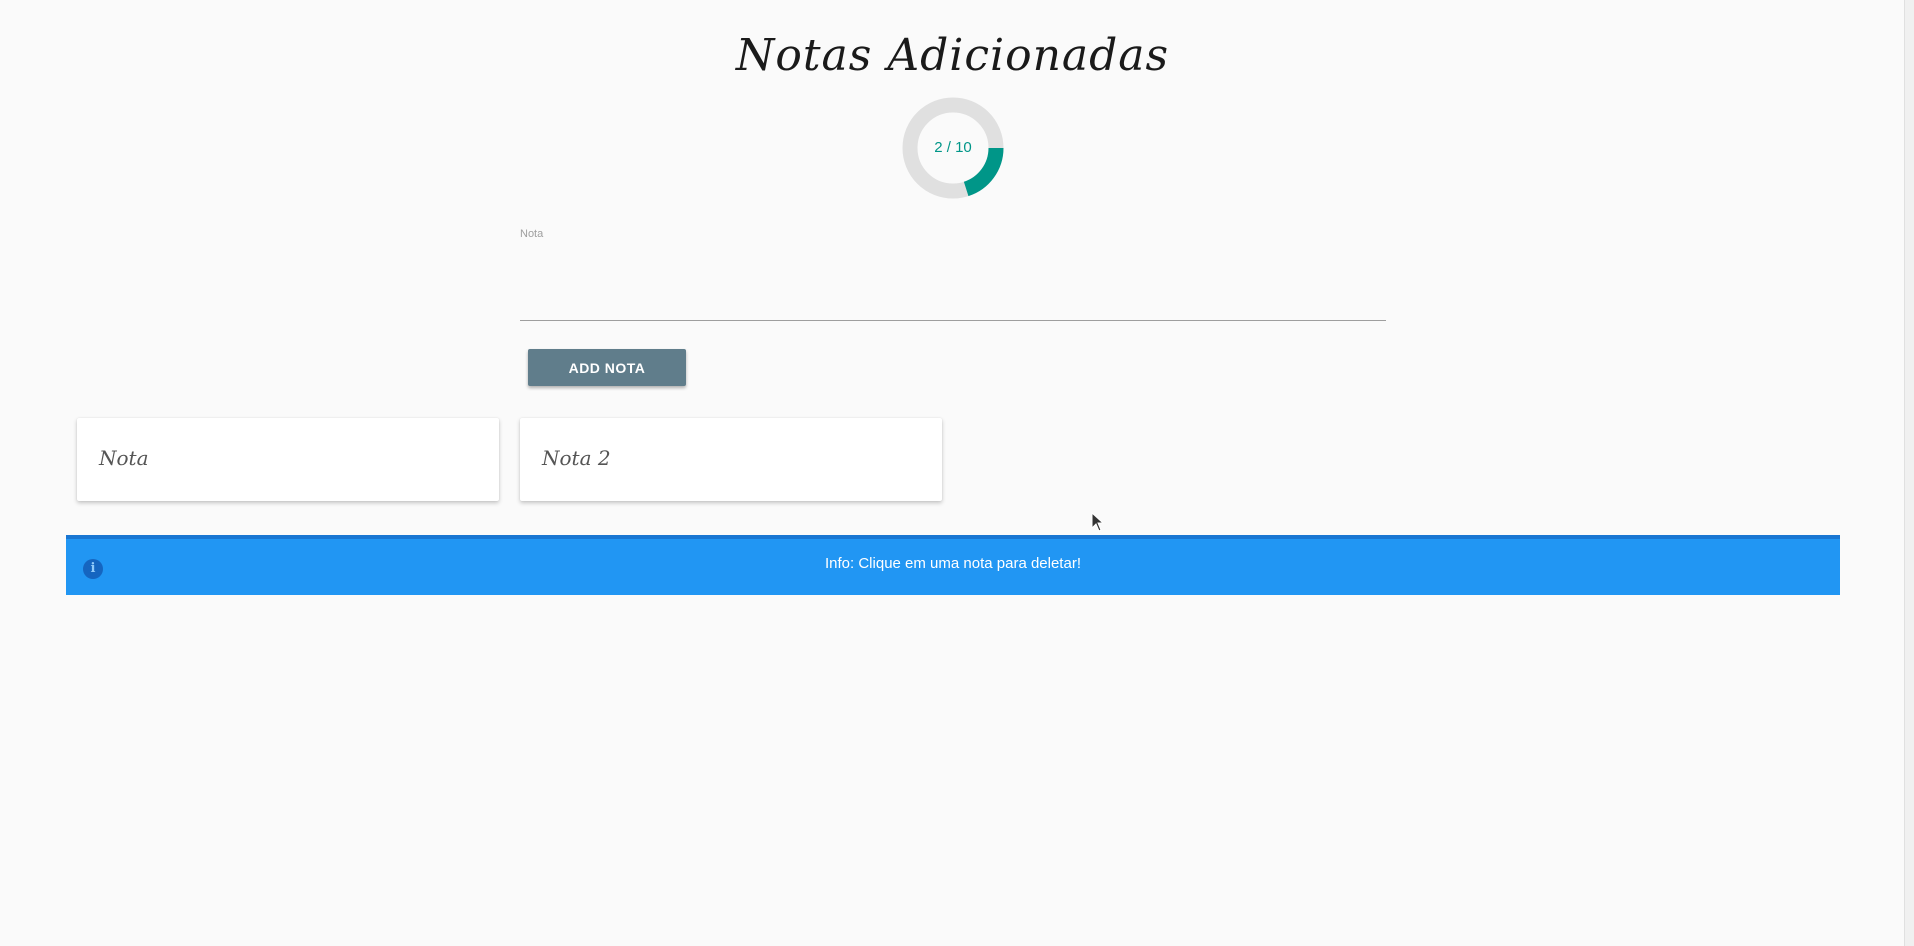 The image size is (1914, 946). What do you see at coordinates (1098, 522) in the screenshot?
I see `mouse-cursor-icon` at bounding box center [1098, 522].